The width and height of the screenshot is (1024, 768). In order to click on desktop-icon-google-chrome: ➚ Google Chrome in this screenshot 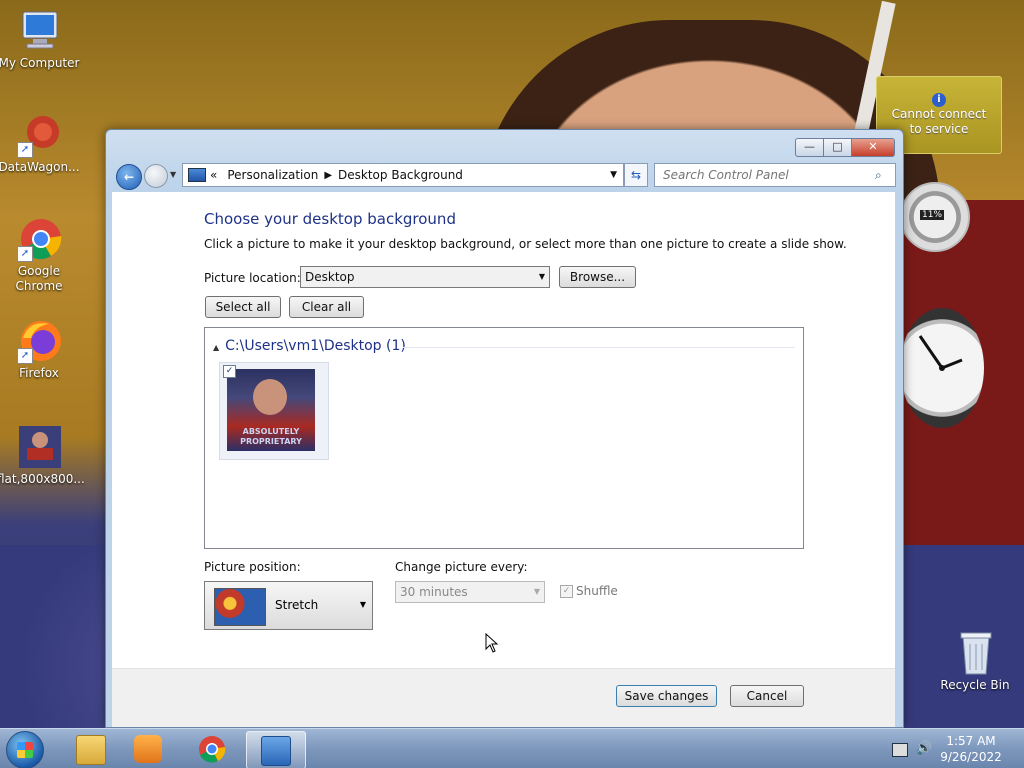, I will do `click(40, 255)`.